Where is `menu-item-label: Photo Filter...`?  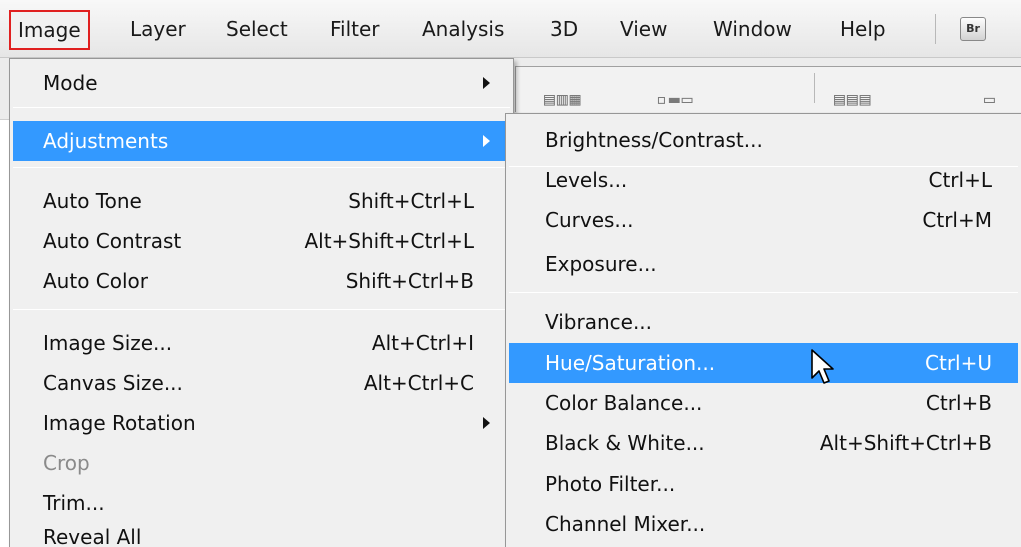
menu-item-label: Photo Filter... is located at coordinates (610, 484).